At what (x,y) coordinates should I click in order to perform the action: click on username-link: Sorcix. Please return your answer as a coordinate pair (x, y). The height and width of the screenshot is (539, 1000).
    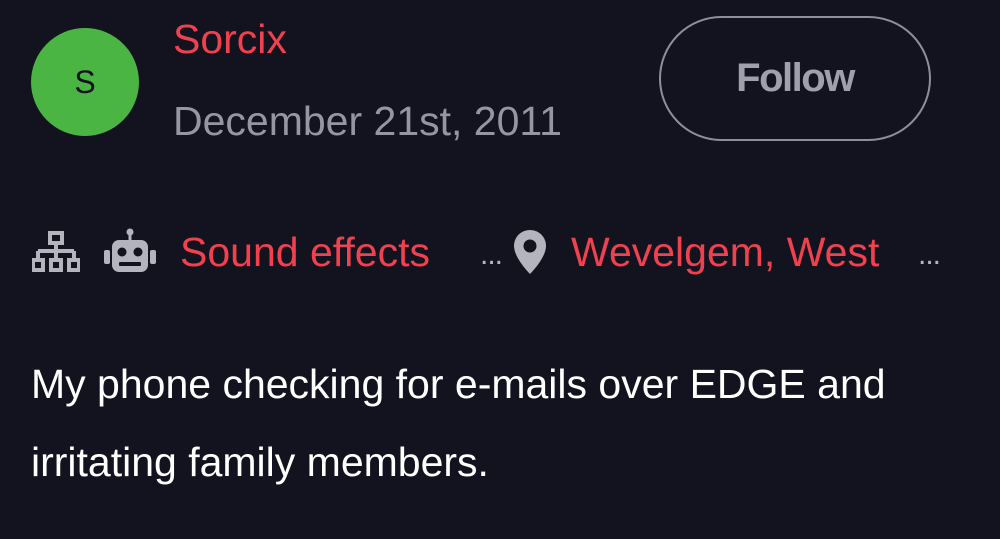
    Looking at the image, I should click on (230, 39).